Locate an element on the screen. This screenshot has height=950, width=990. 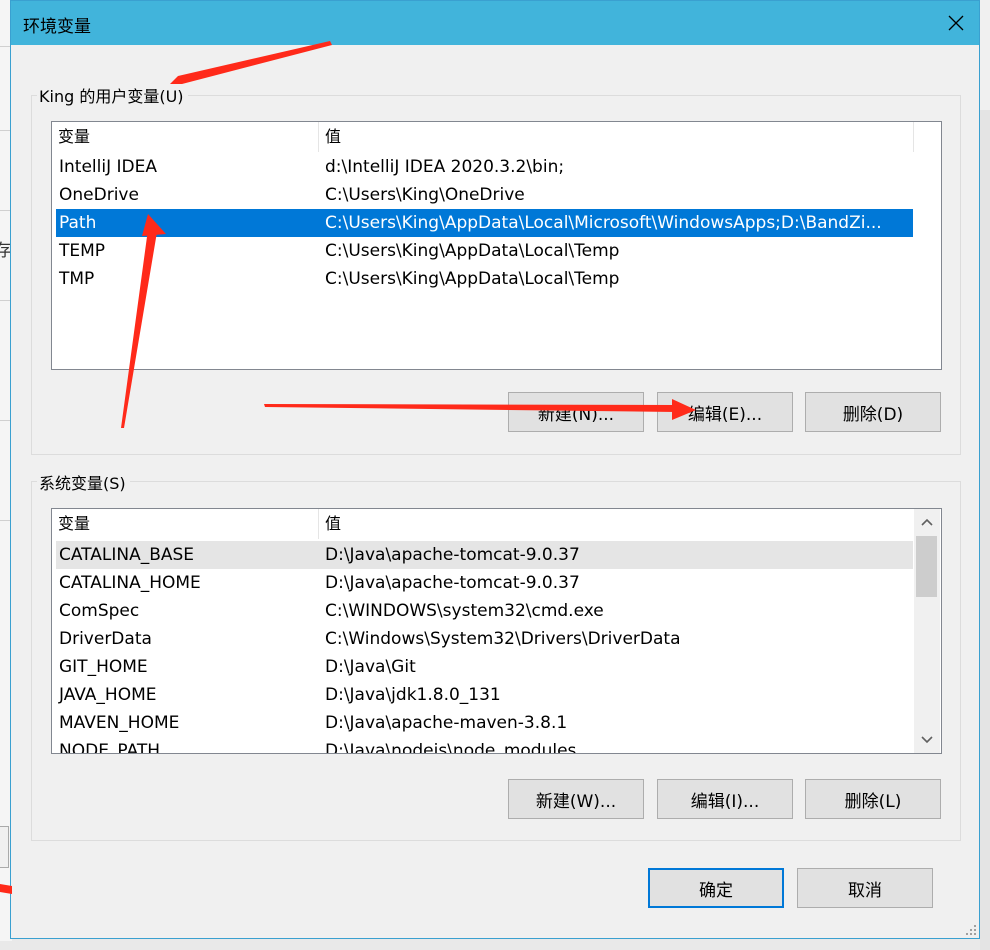
scroll-up-button is located at coordinates (926, 522).